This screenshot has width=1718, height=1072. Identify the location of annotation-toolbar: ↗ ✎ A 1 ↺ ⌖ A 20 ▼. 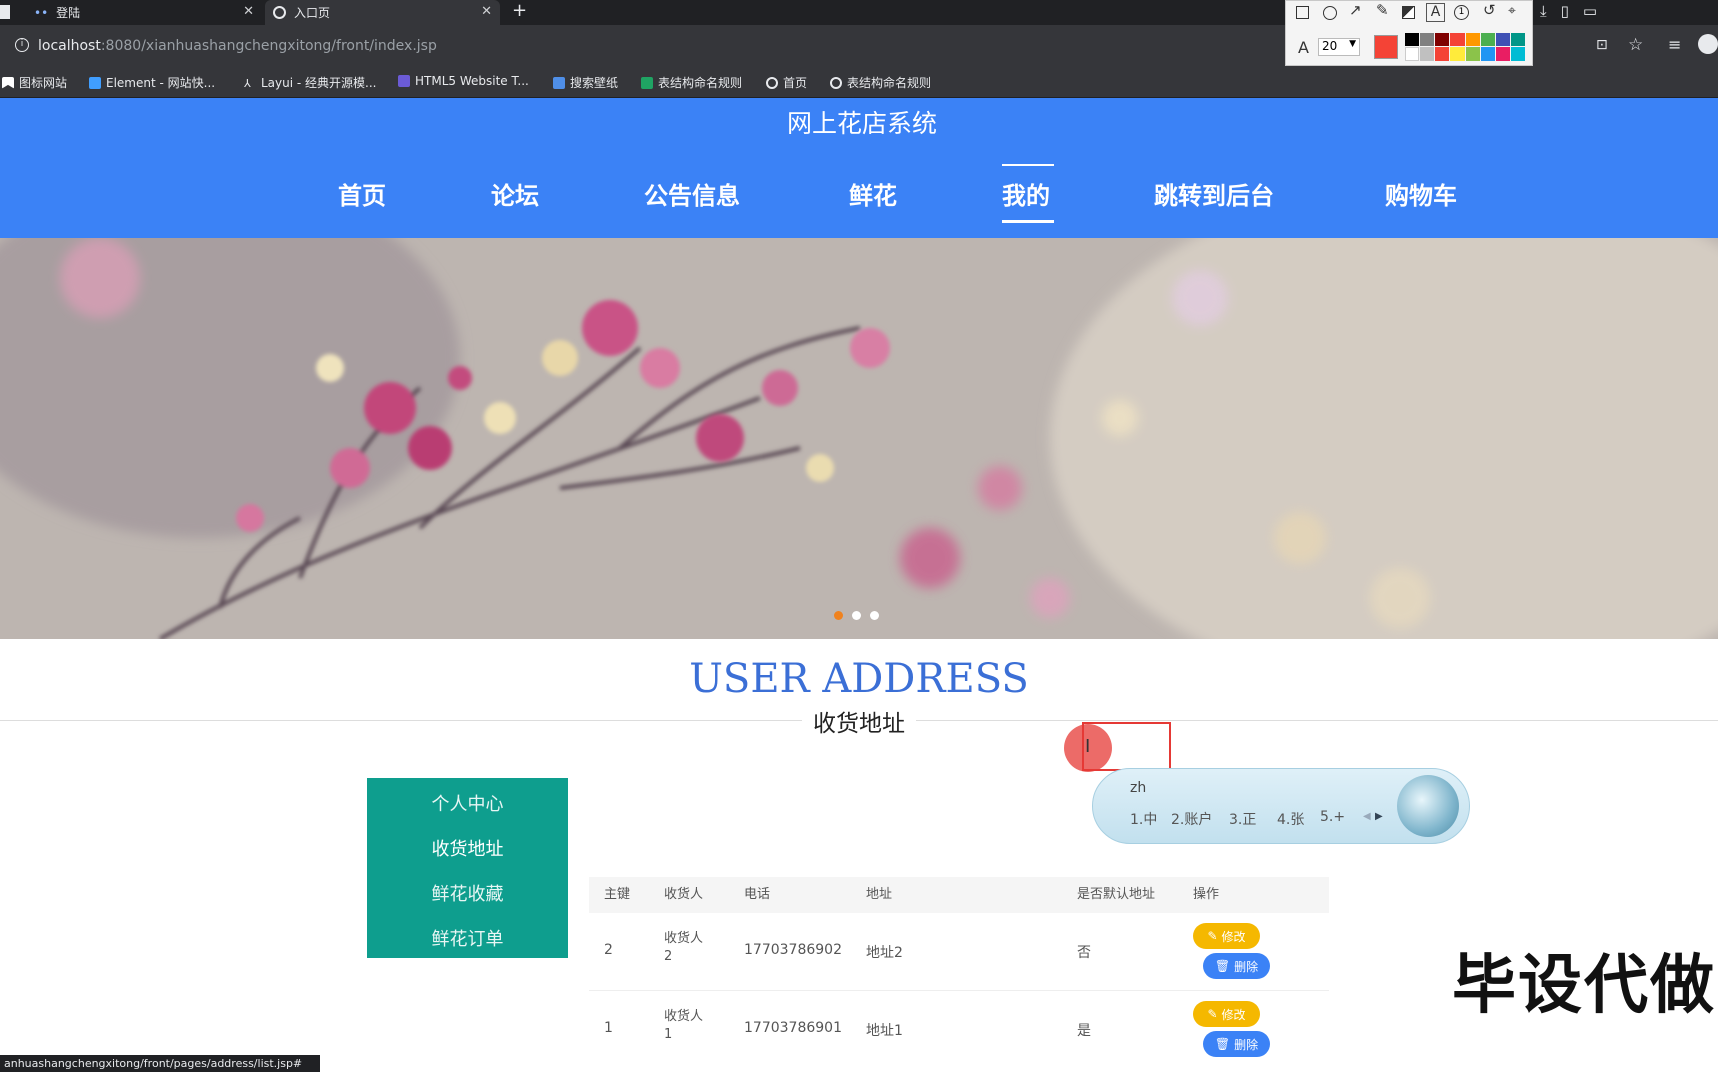
(1409, 33).